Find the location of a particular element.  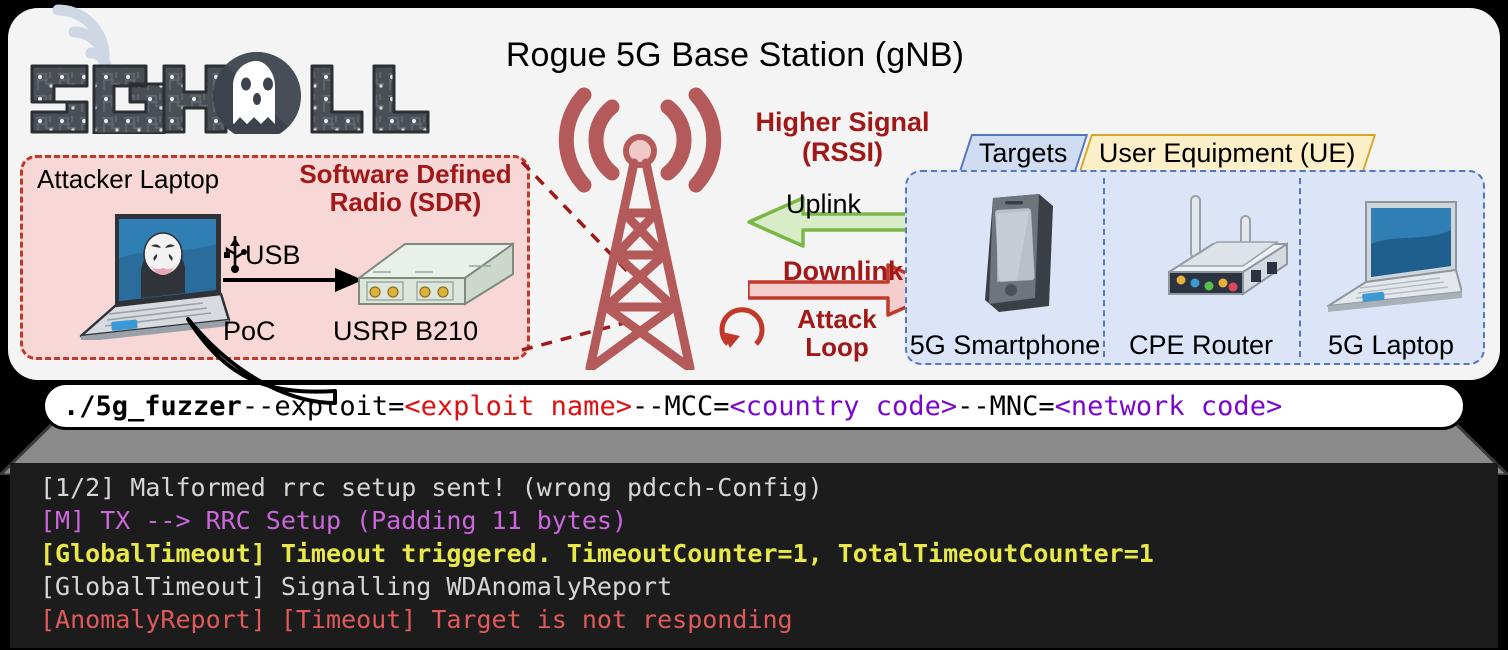

sdr-label: Software Defined Radio (SDR) is located at coordinates (405, 188).